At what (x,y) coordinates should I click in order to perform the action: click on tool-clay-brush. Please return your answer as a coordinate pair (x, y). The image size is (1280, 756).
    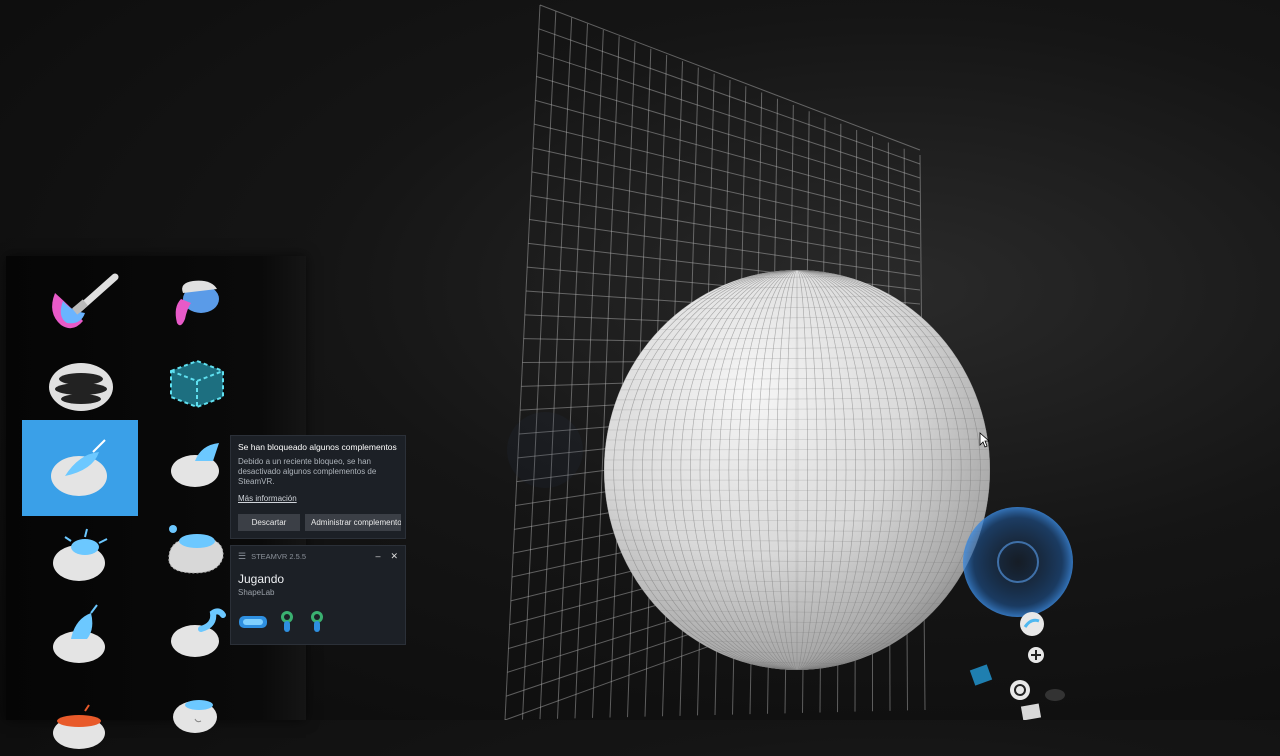
    Looking at the image, I should click on (80, 468).